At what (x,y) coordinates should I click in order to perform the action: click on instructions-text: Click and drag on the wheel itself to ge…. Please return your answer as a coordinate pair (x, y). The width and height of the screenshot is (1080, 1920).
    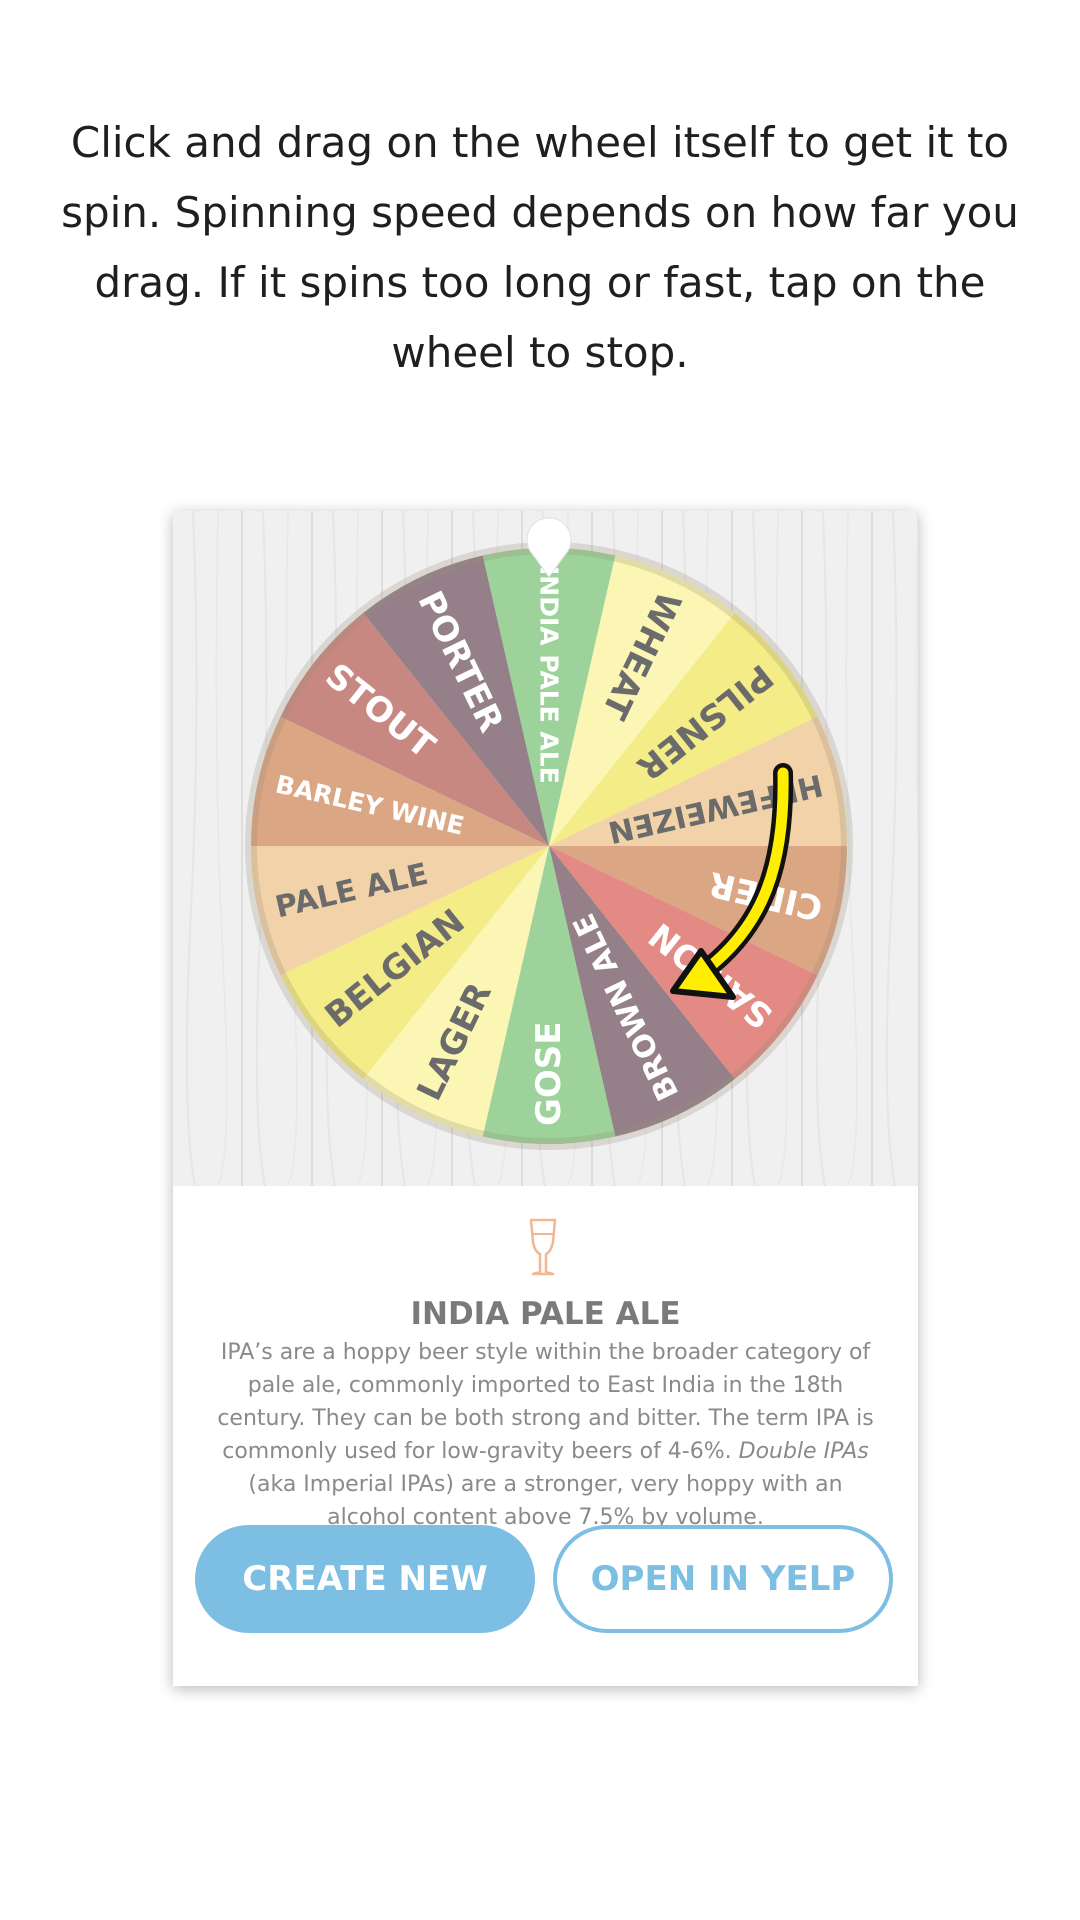
    Looking at the image, I should click on (540, 247).